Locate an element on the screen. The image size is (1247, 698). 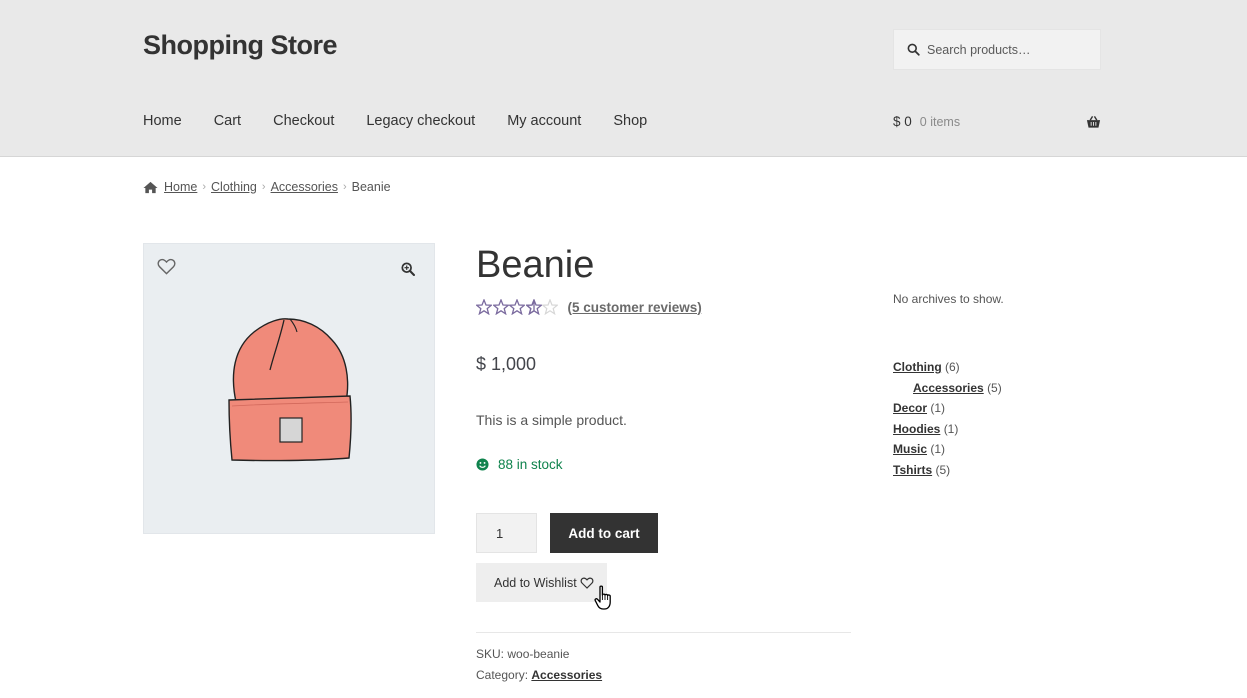
list-item: Accessories (5) is located at coordinates (947, 390).